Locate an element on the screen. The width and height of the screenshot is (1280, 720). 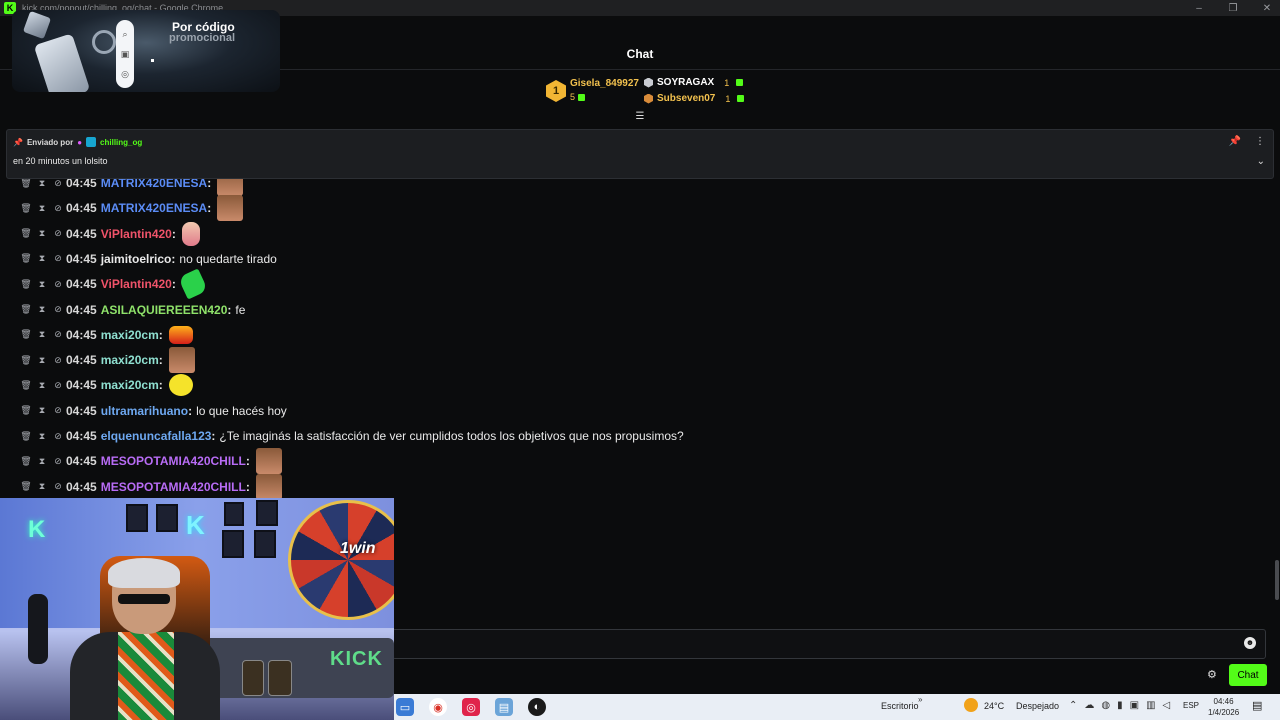
pin-icon: 📌 is located at coordinates (1235, 141).